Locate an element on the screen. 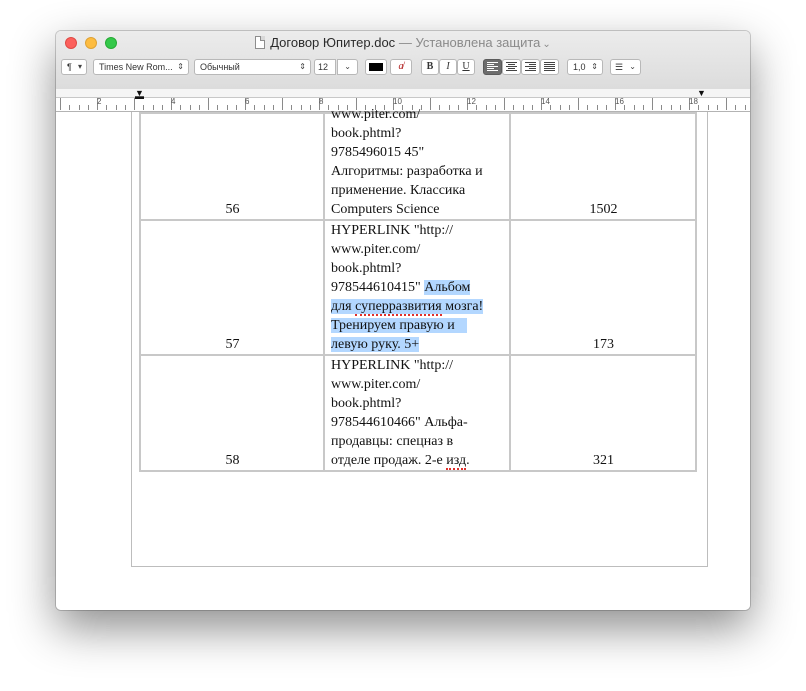 This screenshot has height=691, width=806. highlight-color-well: a̸ is located at coordinates (401, 67).